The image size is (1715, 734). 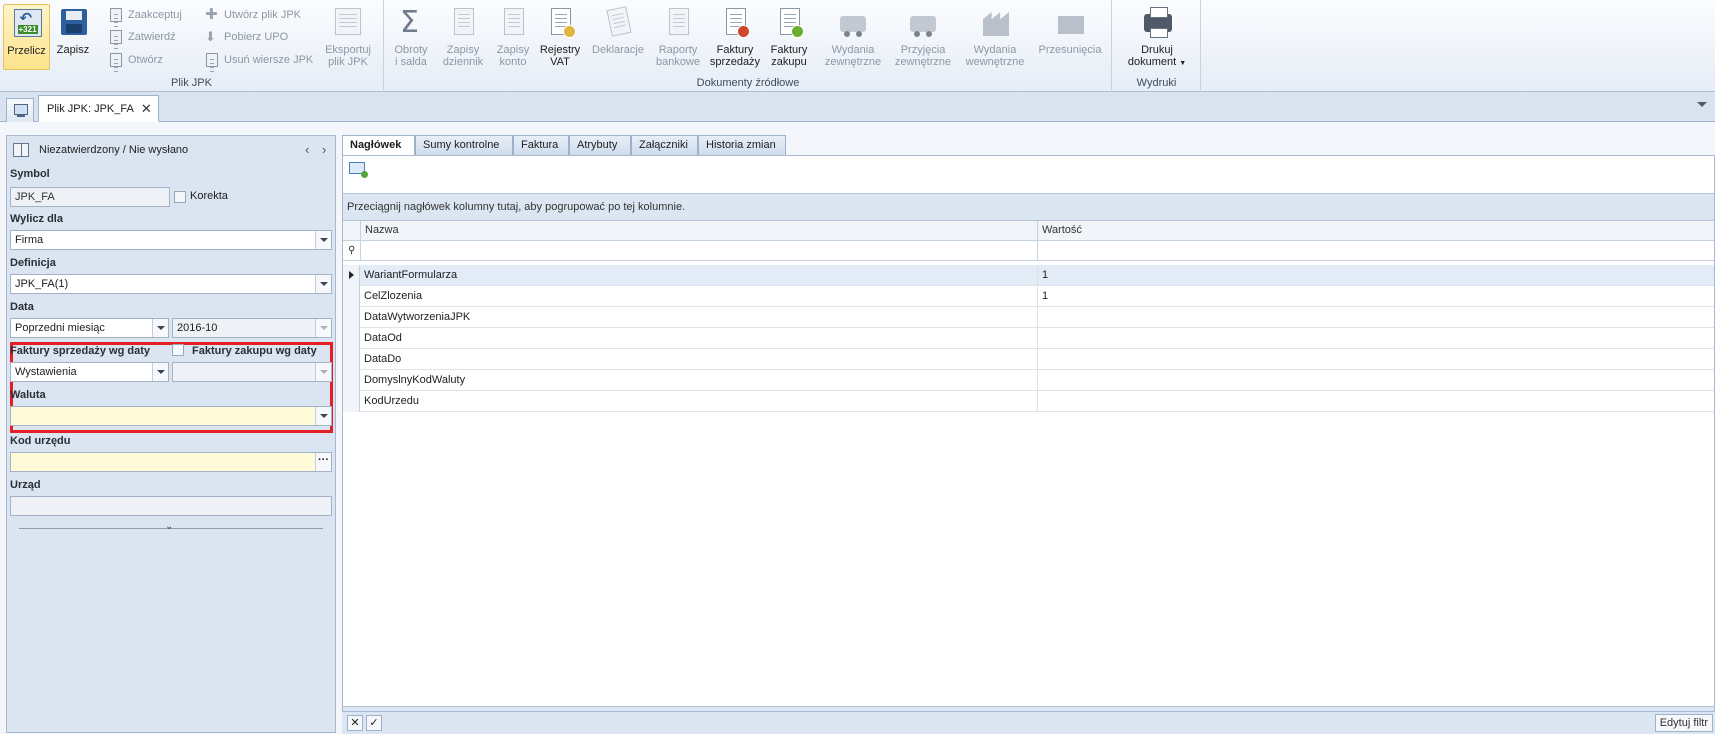 I want to click on otworz-button: Otwórz, so click(x=135, y=60).